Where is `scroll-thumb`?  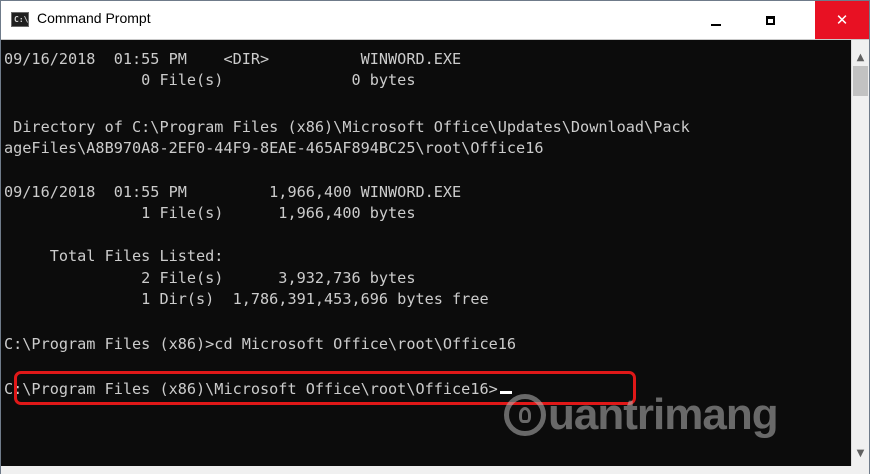 scroll-thumb is located at coordinates (860, 81).